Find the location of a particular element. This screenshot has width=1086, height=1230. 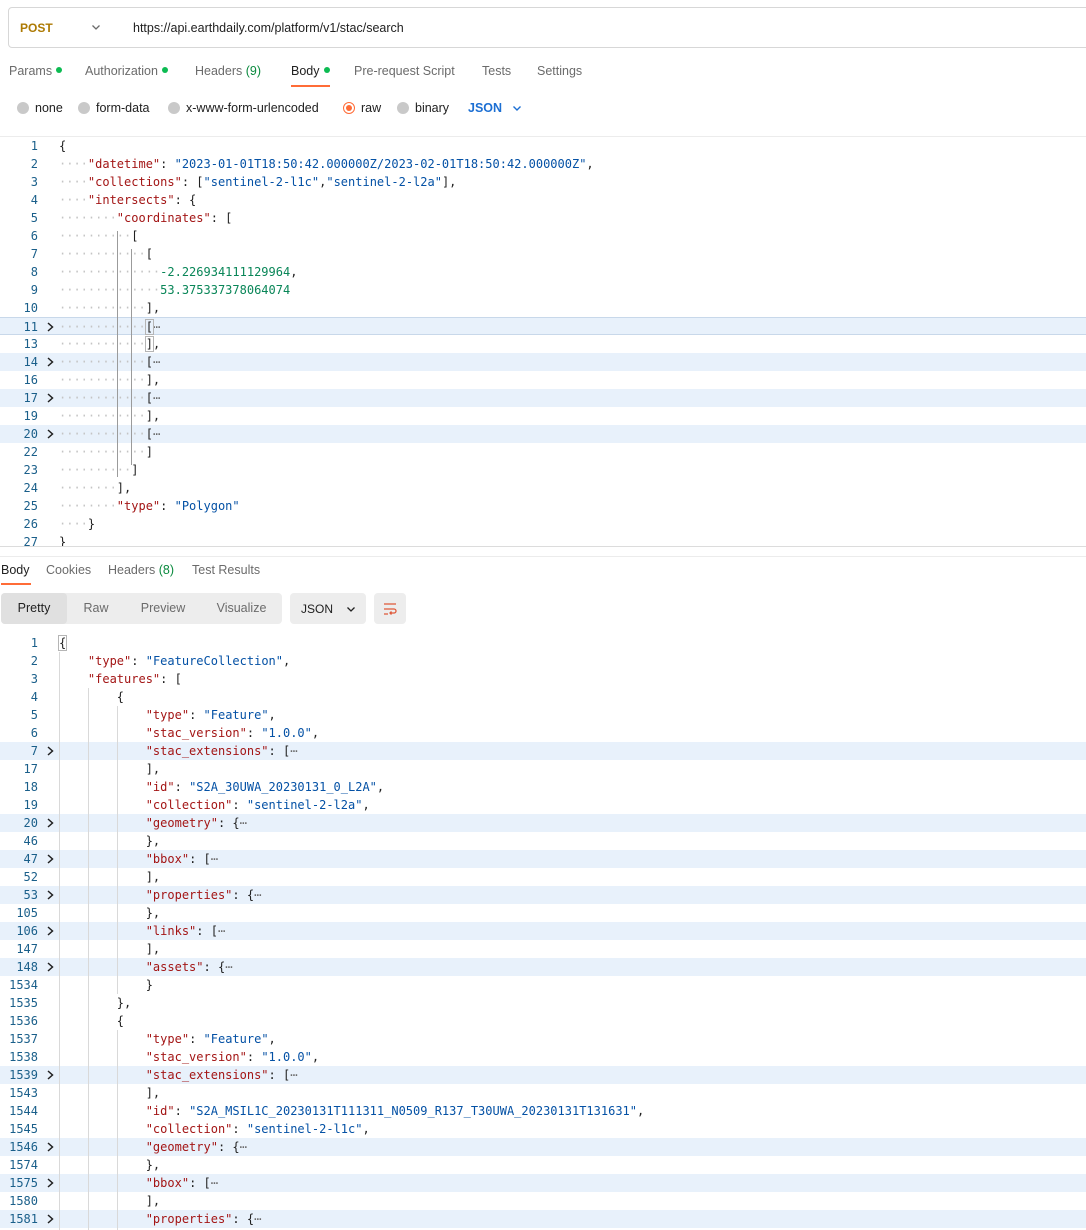

wrap-lines-button is located at coordinates (390, 608).